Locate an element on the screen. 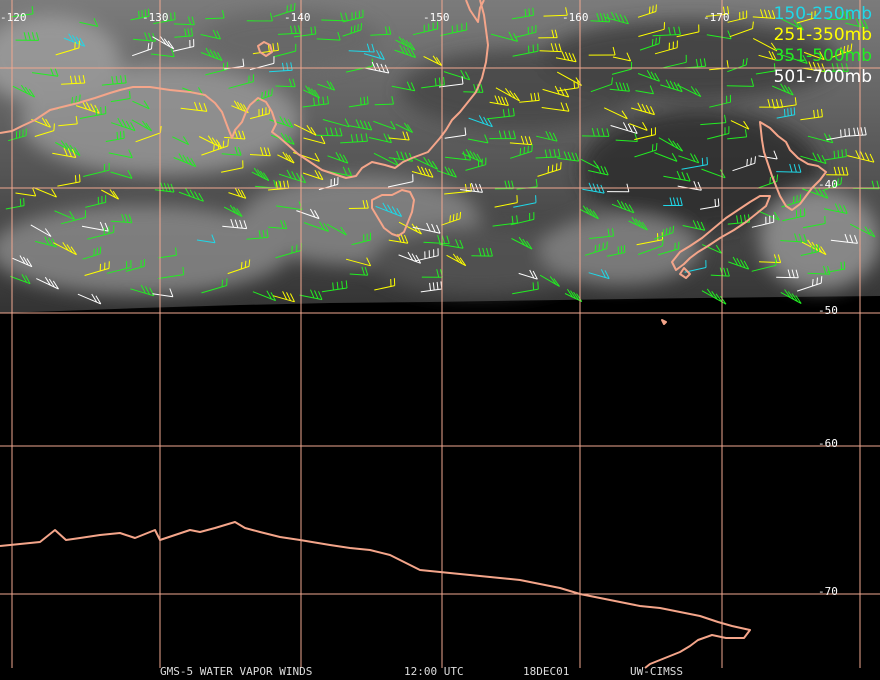  lon-label-120: -120 is located at coordinates (13, 17).